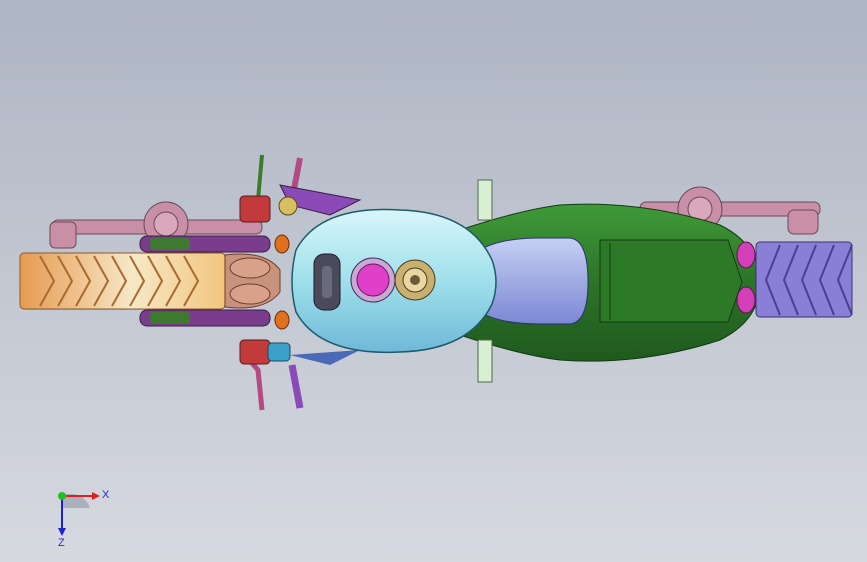 Image resolution: width=867 pixels, height=562 pixels. Describe the element at coordinates (96, 496) in the screenshot. I see `x-axis-arrow` at that location.